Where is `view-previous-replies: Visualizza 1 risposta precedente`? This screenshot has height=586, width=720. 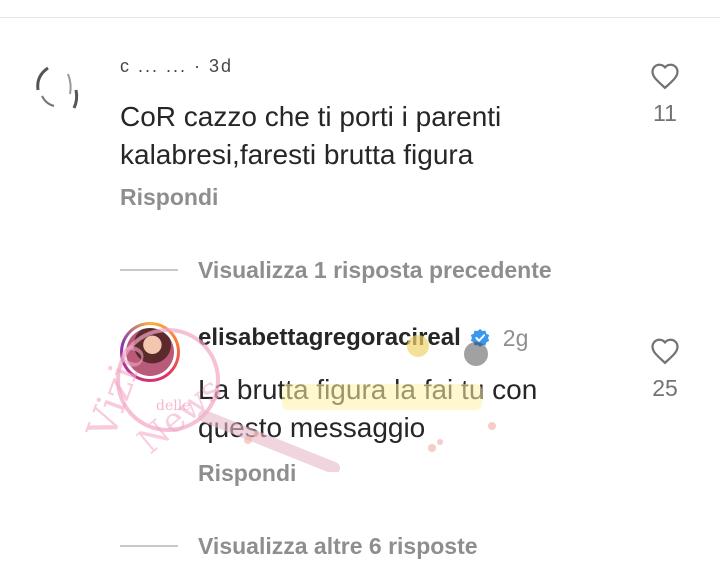
view-previous-replies: Visualizza 1 risposta precedente is located at coordinates (336, 270).